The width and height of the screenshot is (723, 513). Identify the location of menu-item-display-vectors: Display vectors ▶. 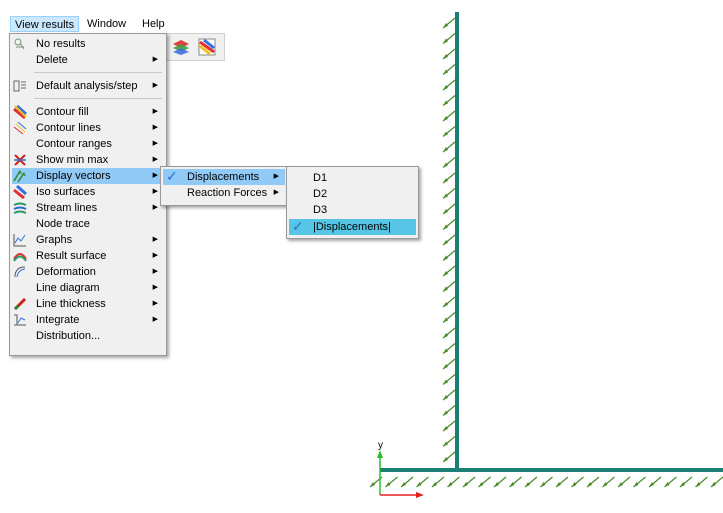
(88, 176).